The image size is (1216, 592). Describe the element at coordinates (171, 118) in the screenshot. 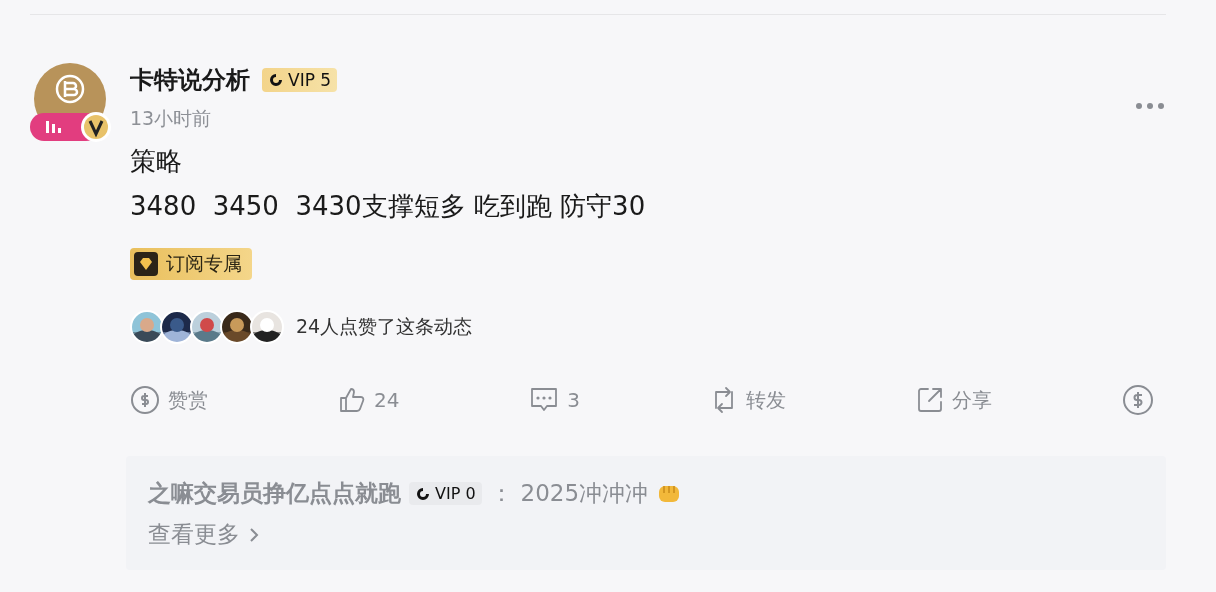

I see `post-time: 13小时前` at that location.